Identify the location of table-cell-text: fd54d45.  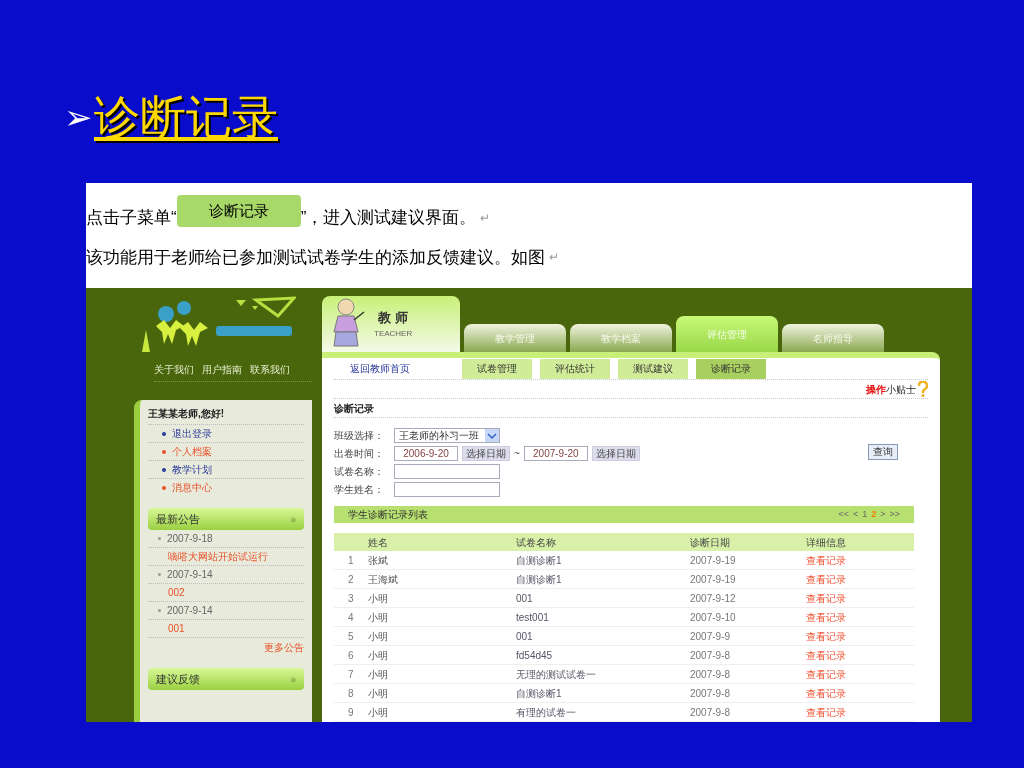
(535, 655).